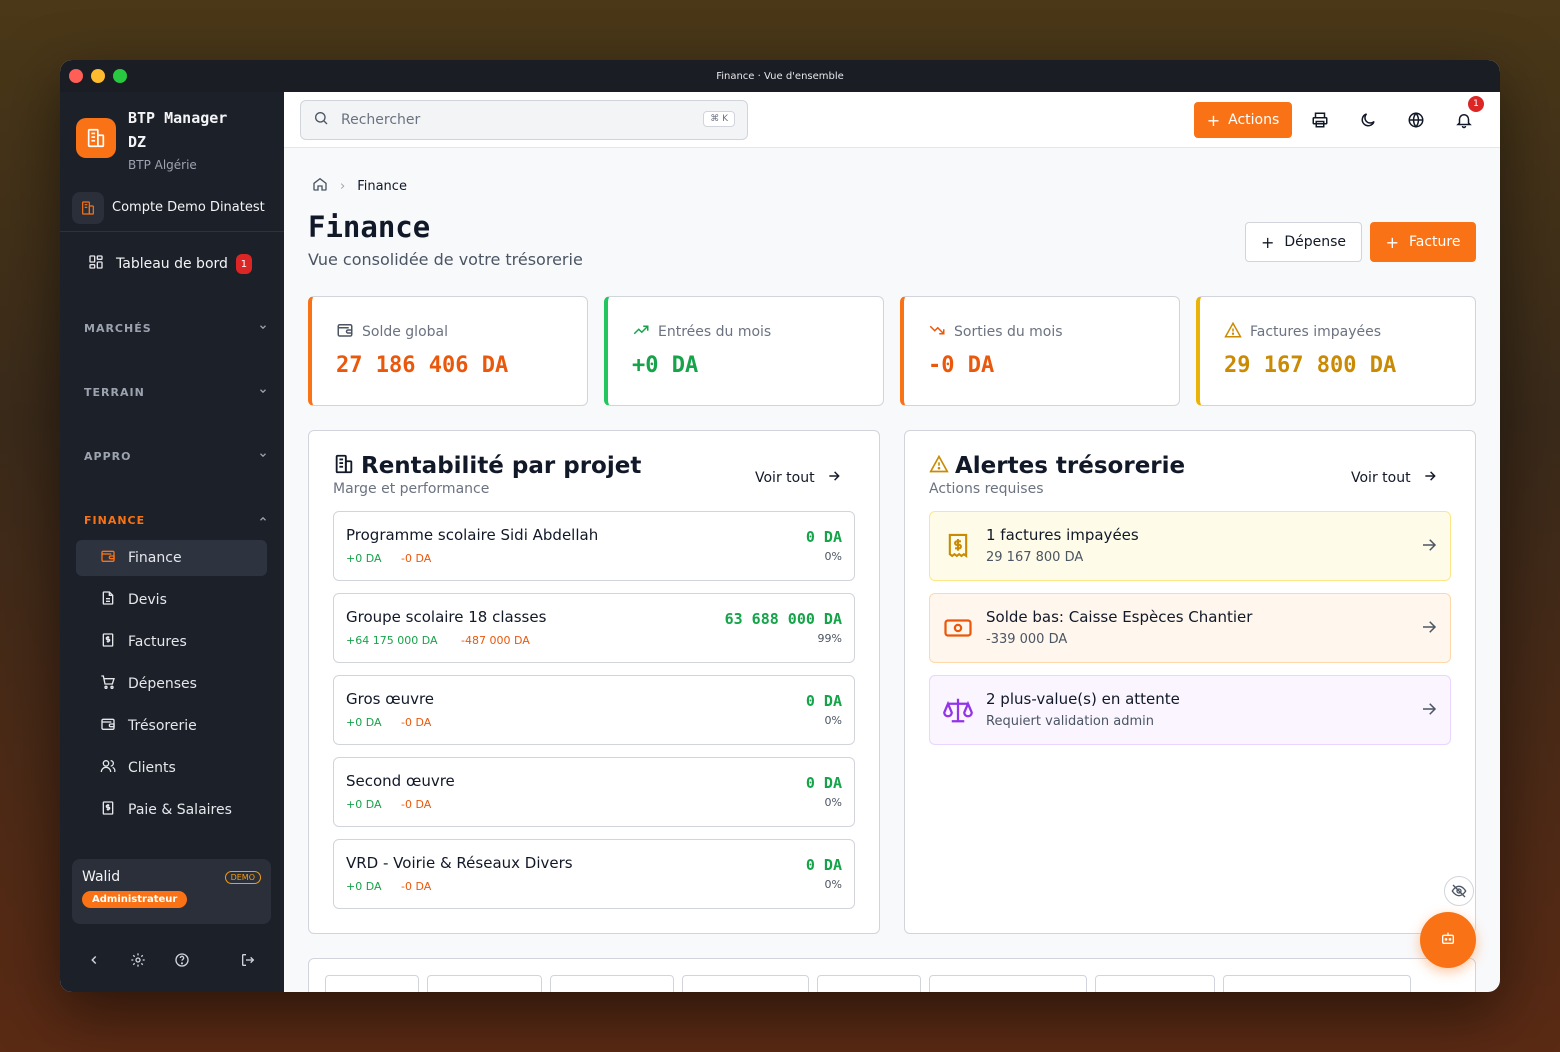  What do you see at coordinates (1368, 120) in the screenshot?
I see `moon-icon` at bounding box center [1368, 120].